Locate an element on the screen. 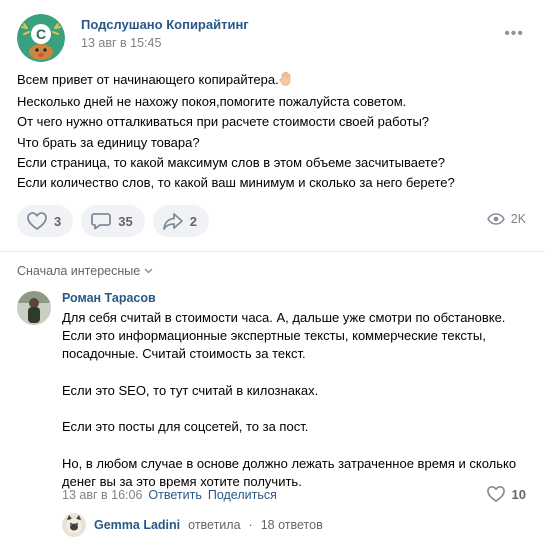 The height and width of the screenshot is (541, 545). comment-button: 35 is located at coordinates (113, 221).